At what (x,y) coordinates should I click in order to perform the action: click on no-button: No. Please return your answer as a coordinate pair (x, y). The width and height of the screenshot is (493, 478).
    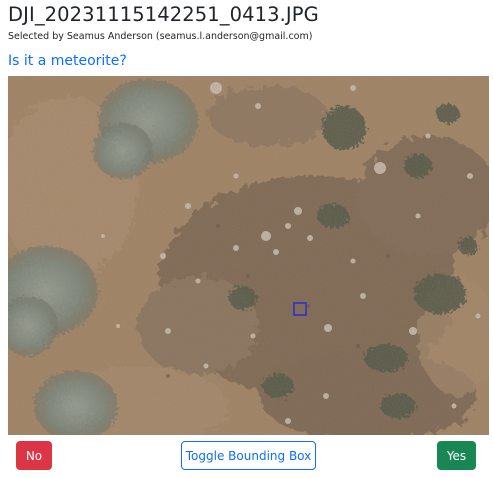
    Looking at the image, I should click on (34, 455).